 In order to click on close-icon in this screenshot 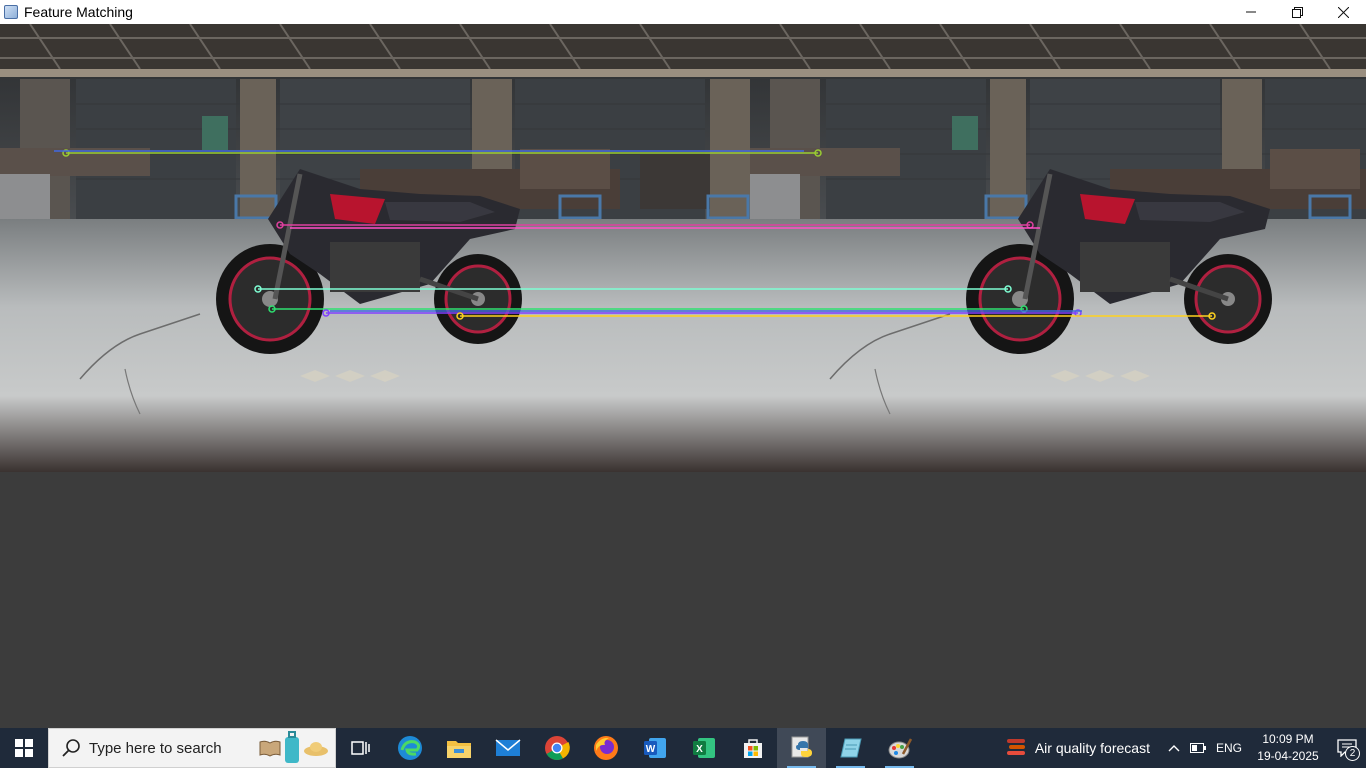, I will do `click(1343, 12)`.